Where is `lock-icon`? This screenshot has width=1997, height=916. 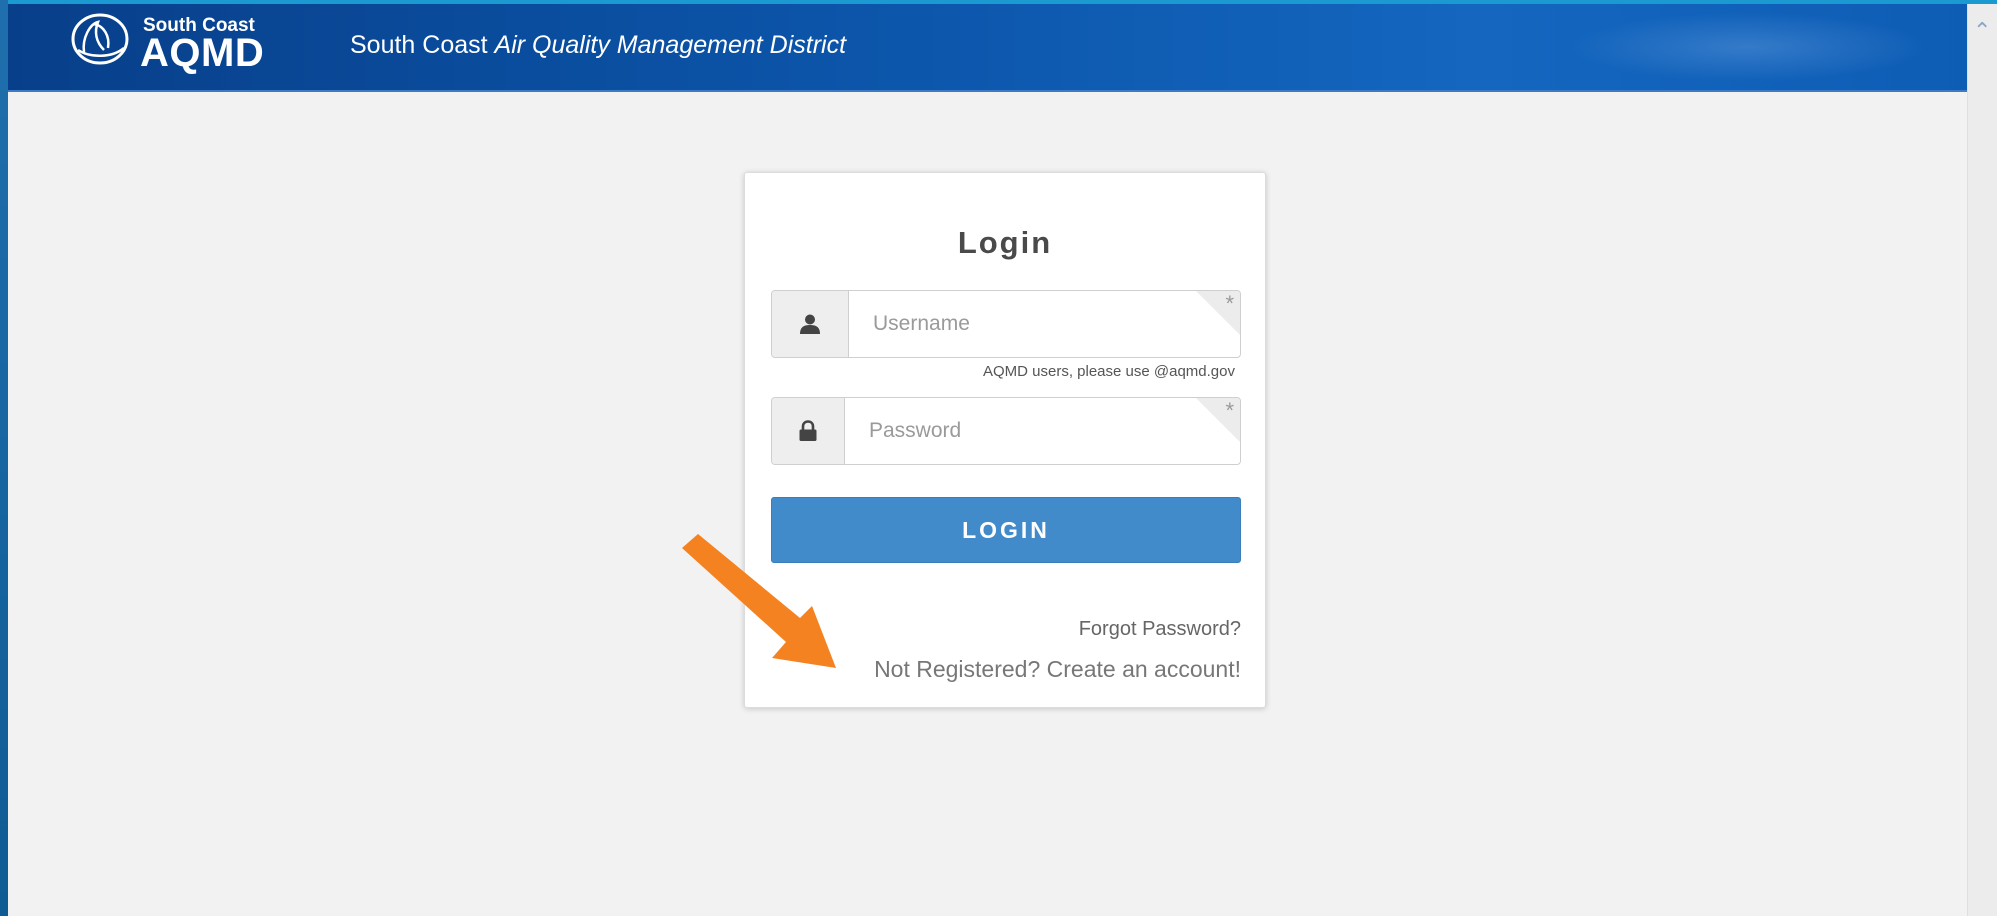 lock-icon is located at coordinates (808, 430).